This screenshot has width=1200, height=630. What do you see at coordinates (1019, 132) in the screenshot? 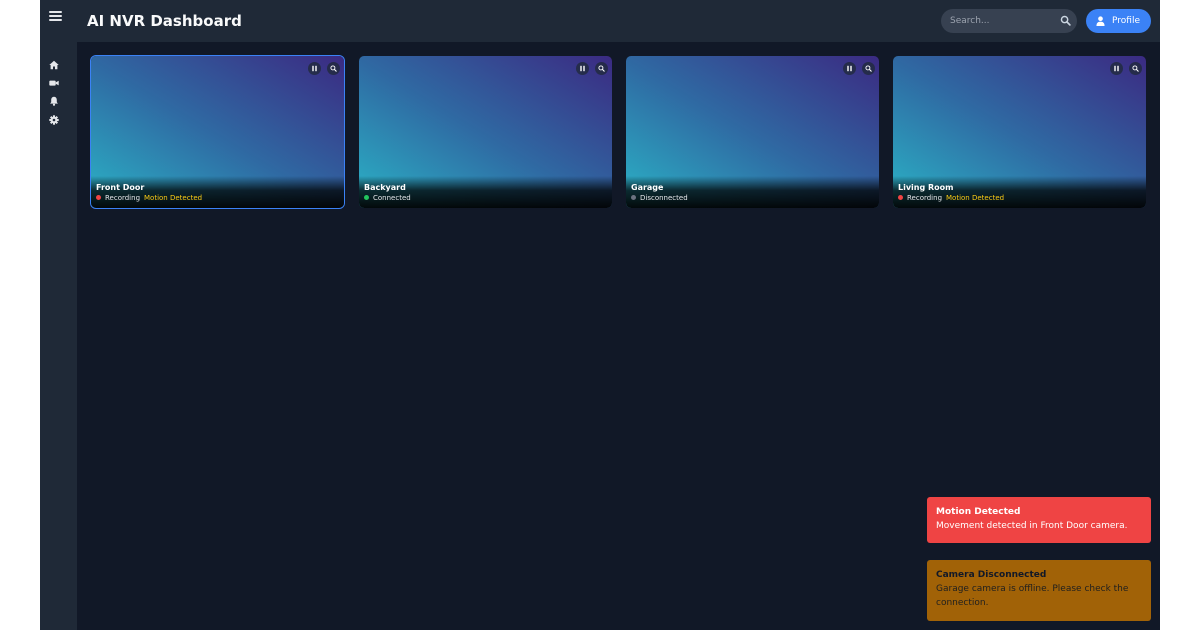
I see `camera-card-living-room: Living Room Recording Motion Detected` at bounding box center [1019, 132].